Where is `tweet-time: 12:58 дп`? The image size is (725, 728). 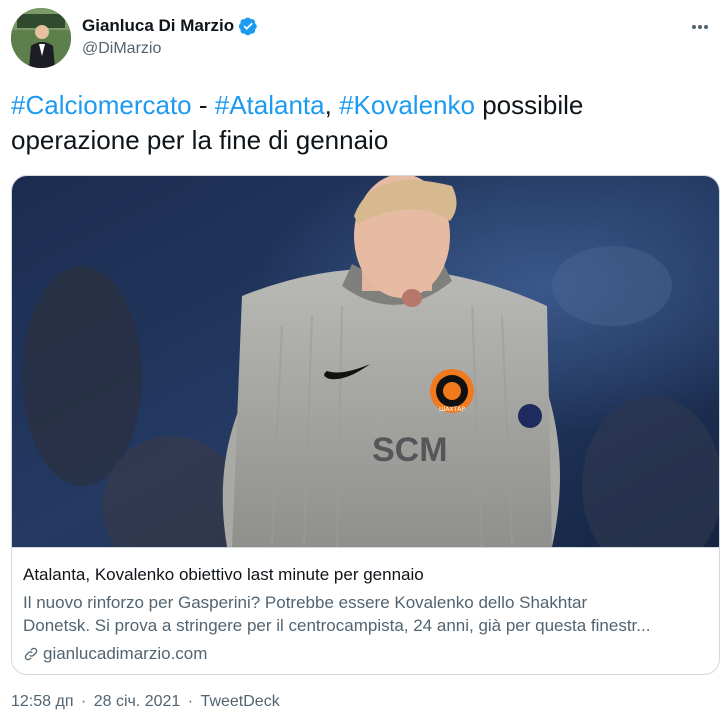
tweet-time: 12:58 дп is located at coordinates (42, 701).